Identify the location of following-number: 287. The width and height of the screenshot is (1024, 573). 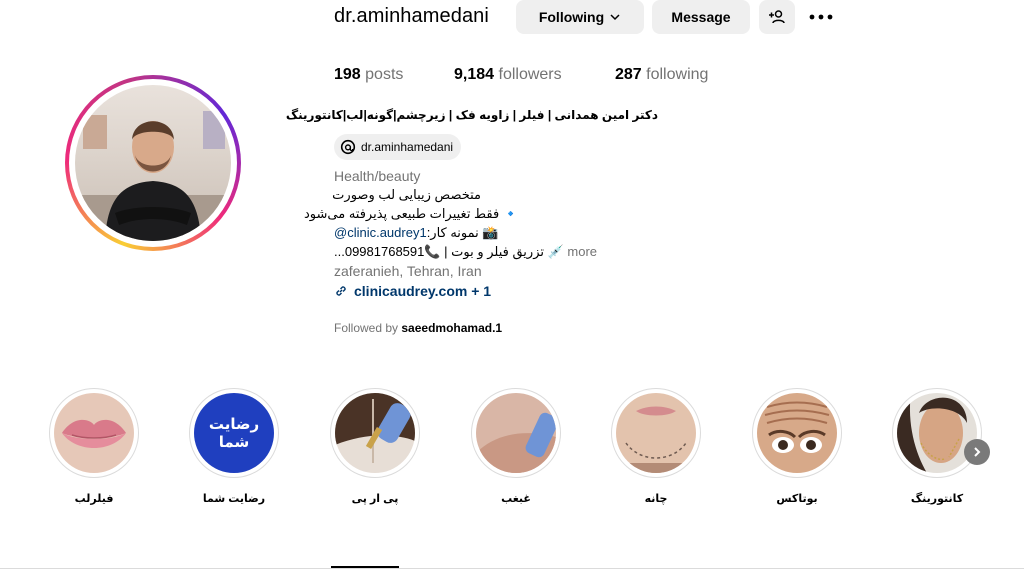
(628, 74).